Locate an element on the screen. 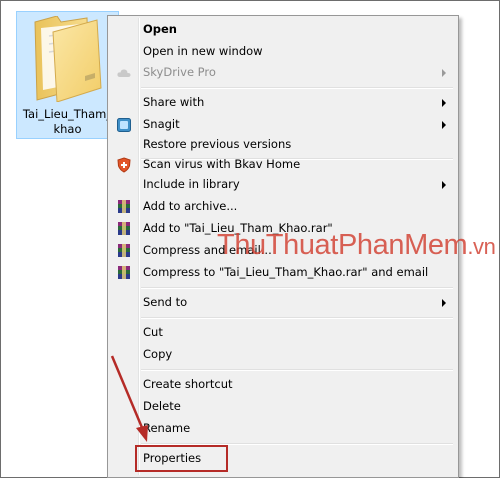  watermark-part-2: PhanMem is located at coordinates (402, 245).